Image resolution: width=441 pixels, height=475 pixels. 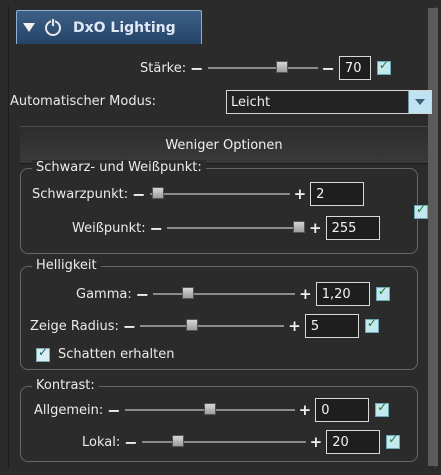 What do you see at coordinates (236, 227) in the screenshot?
I see `white-point-slider` at bounding box center [236, 227].